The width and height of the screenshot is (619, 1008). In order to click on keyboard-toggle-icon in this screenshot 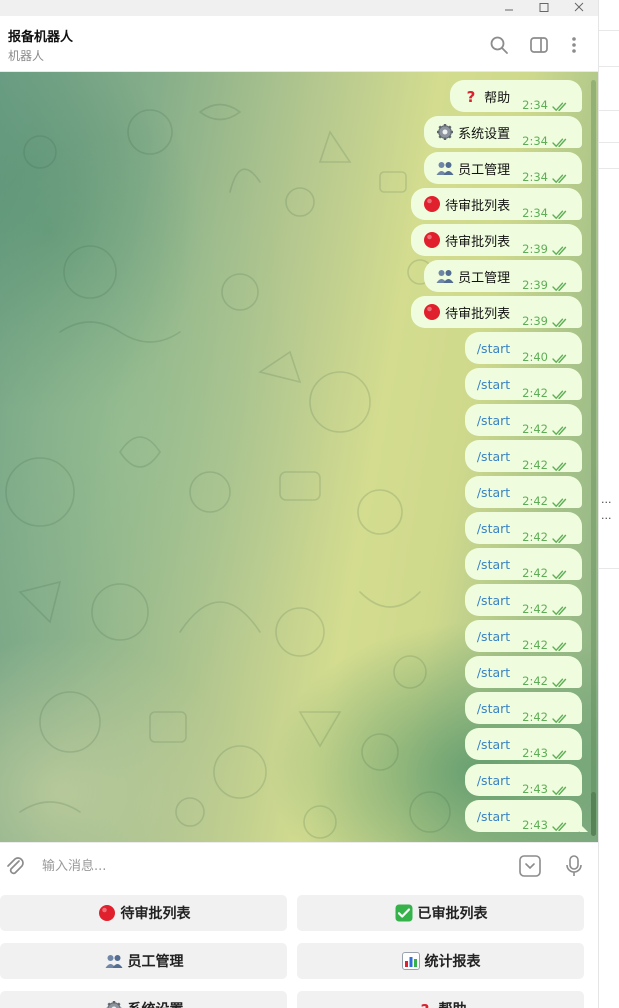, I will do `click(530, 866)`.